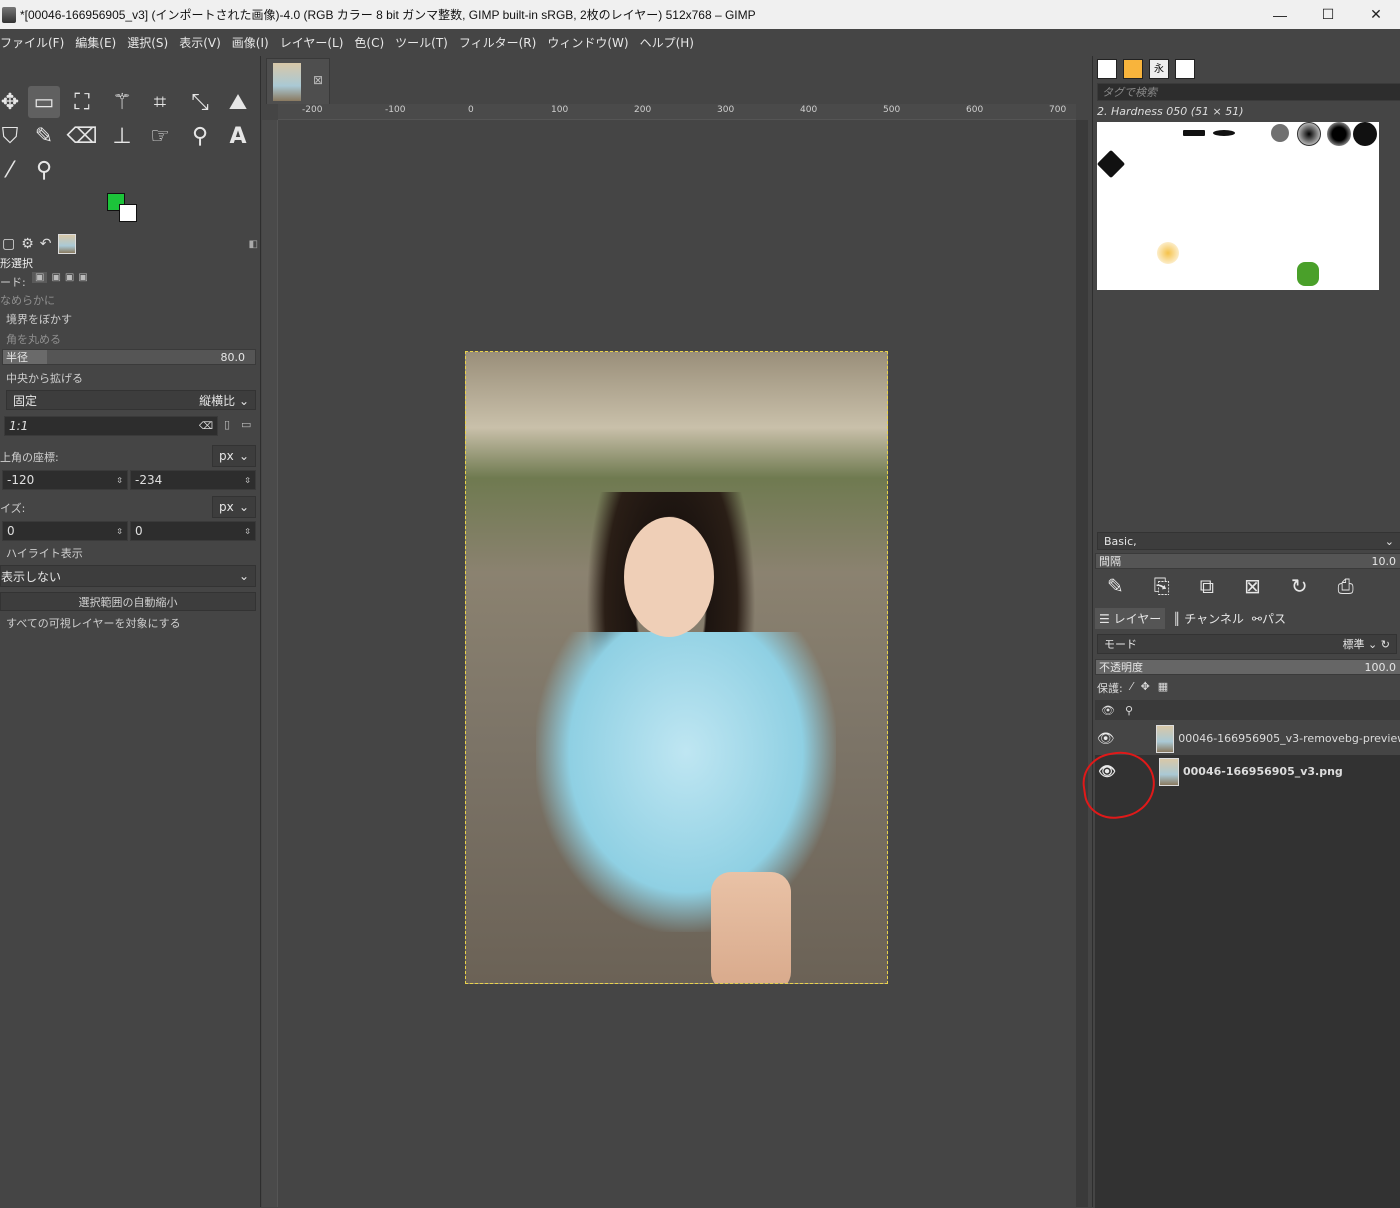  I want to click on menu-file: ファイル(F), so click(32, 42).